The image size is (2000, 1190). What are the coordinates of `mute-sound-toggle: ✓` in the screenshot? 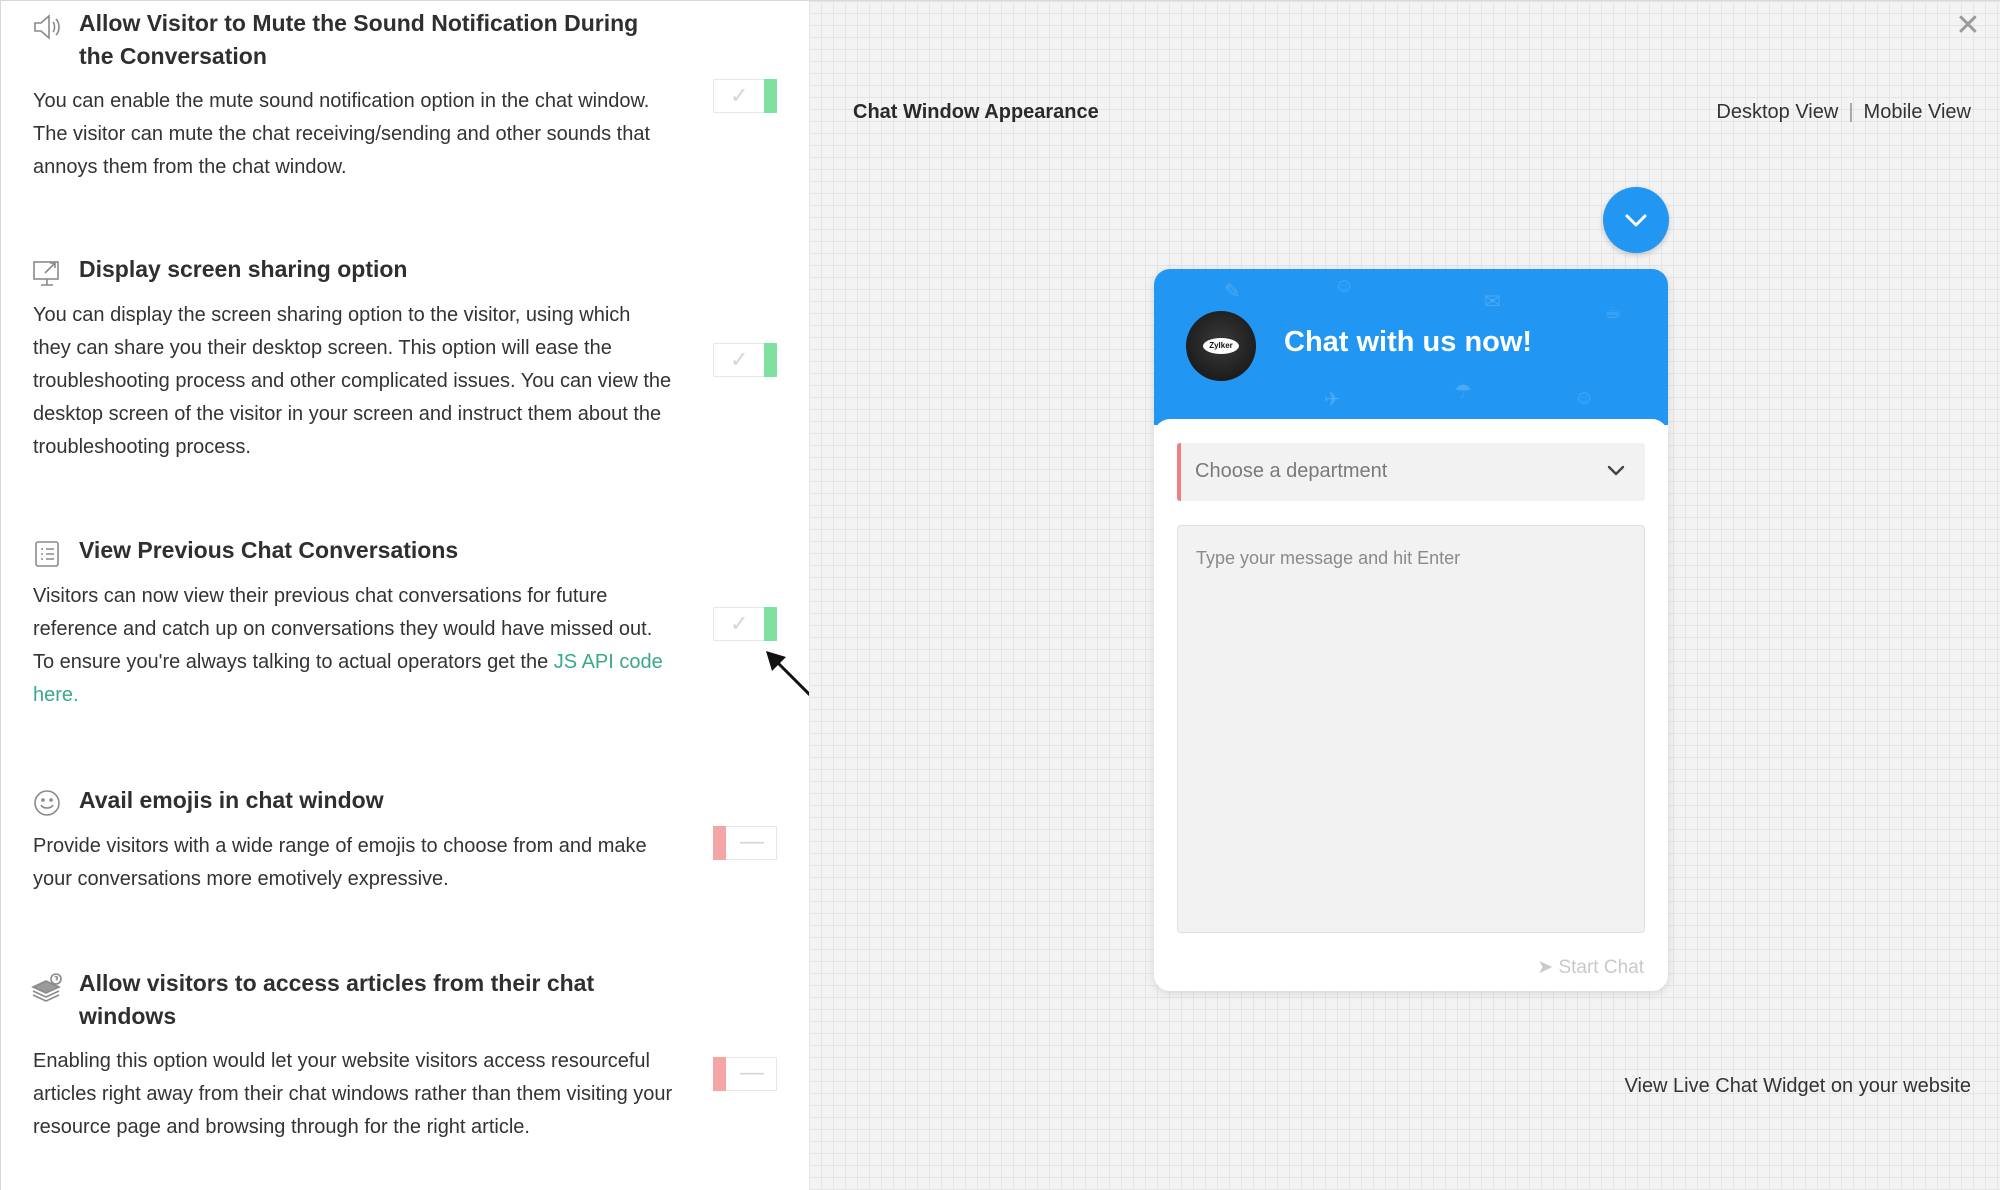 It's located at (745, 96).